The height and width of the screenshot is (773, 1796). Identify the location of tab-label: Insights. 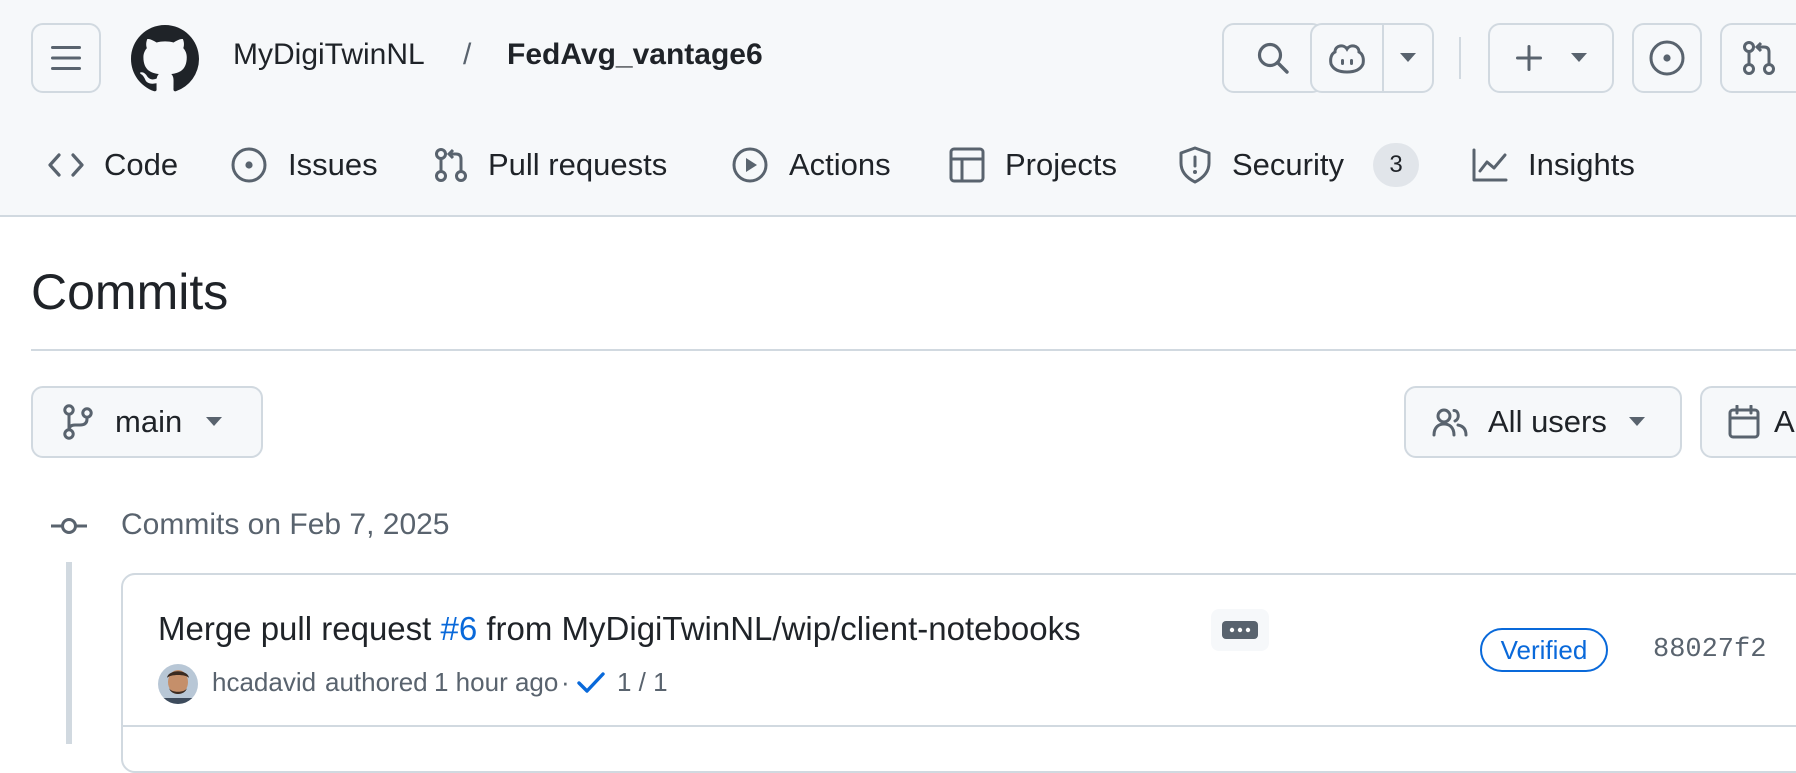
(1581, 164).